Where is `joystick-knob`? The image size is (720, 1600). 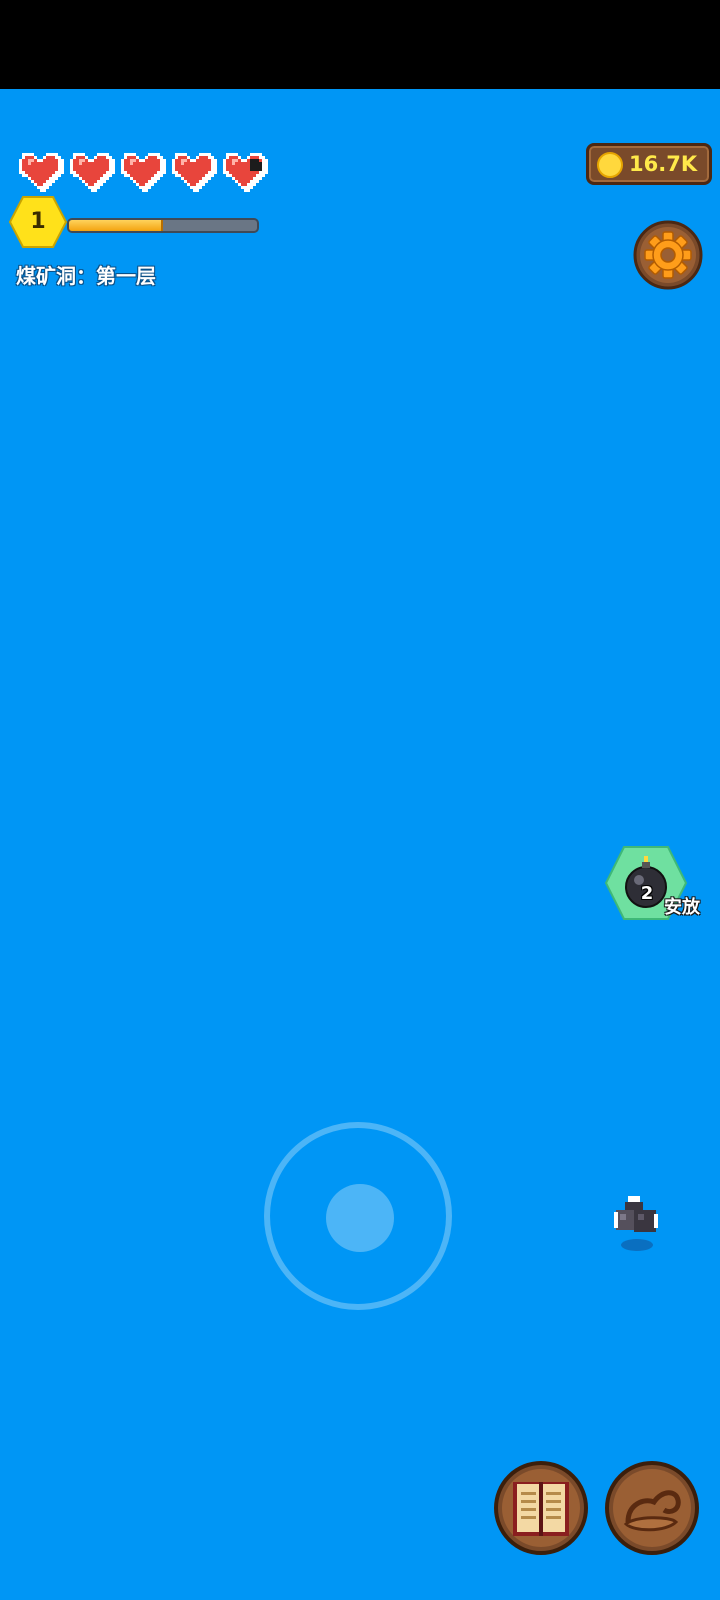 joystick-knob is located at coordinates (360, 1218).